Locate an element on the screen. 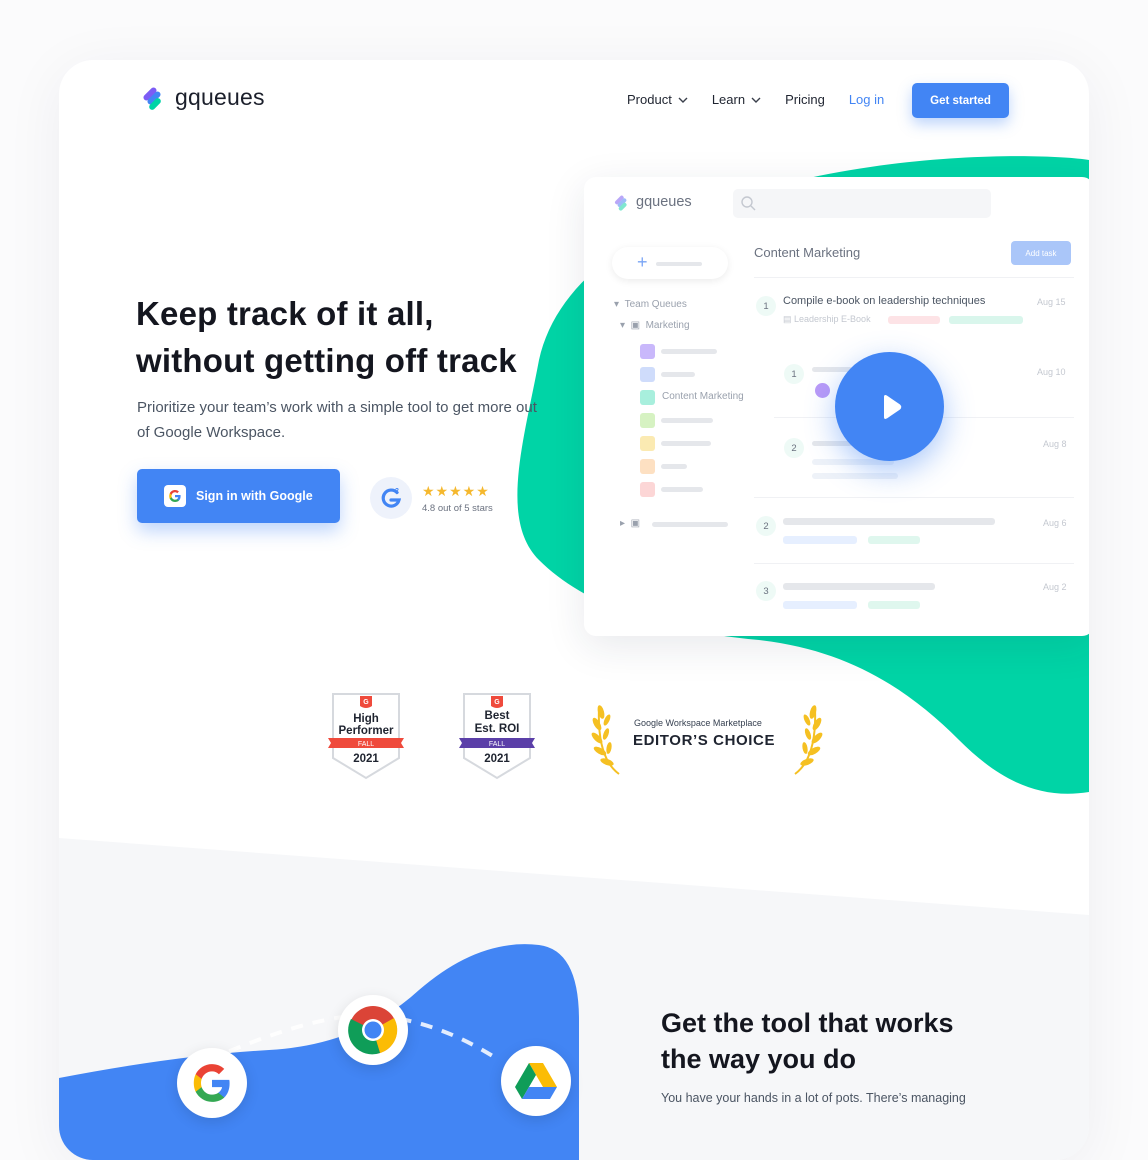 The height and width of the screenshot is (1160, 1148). task-date: Aug 6 is located at coordinates (1055, 523).